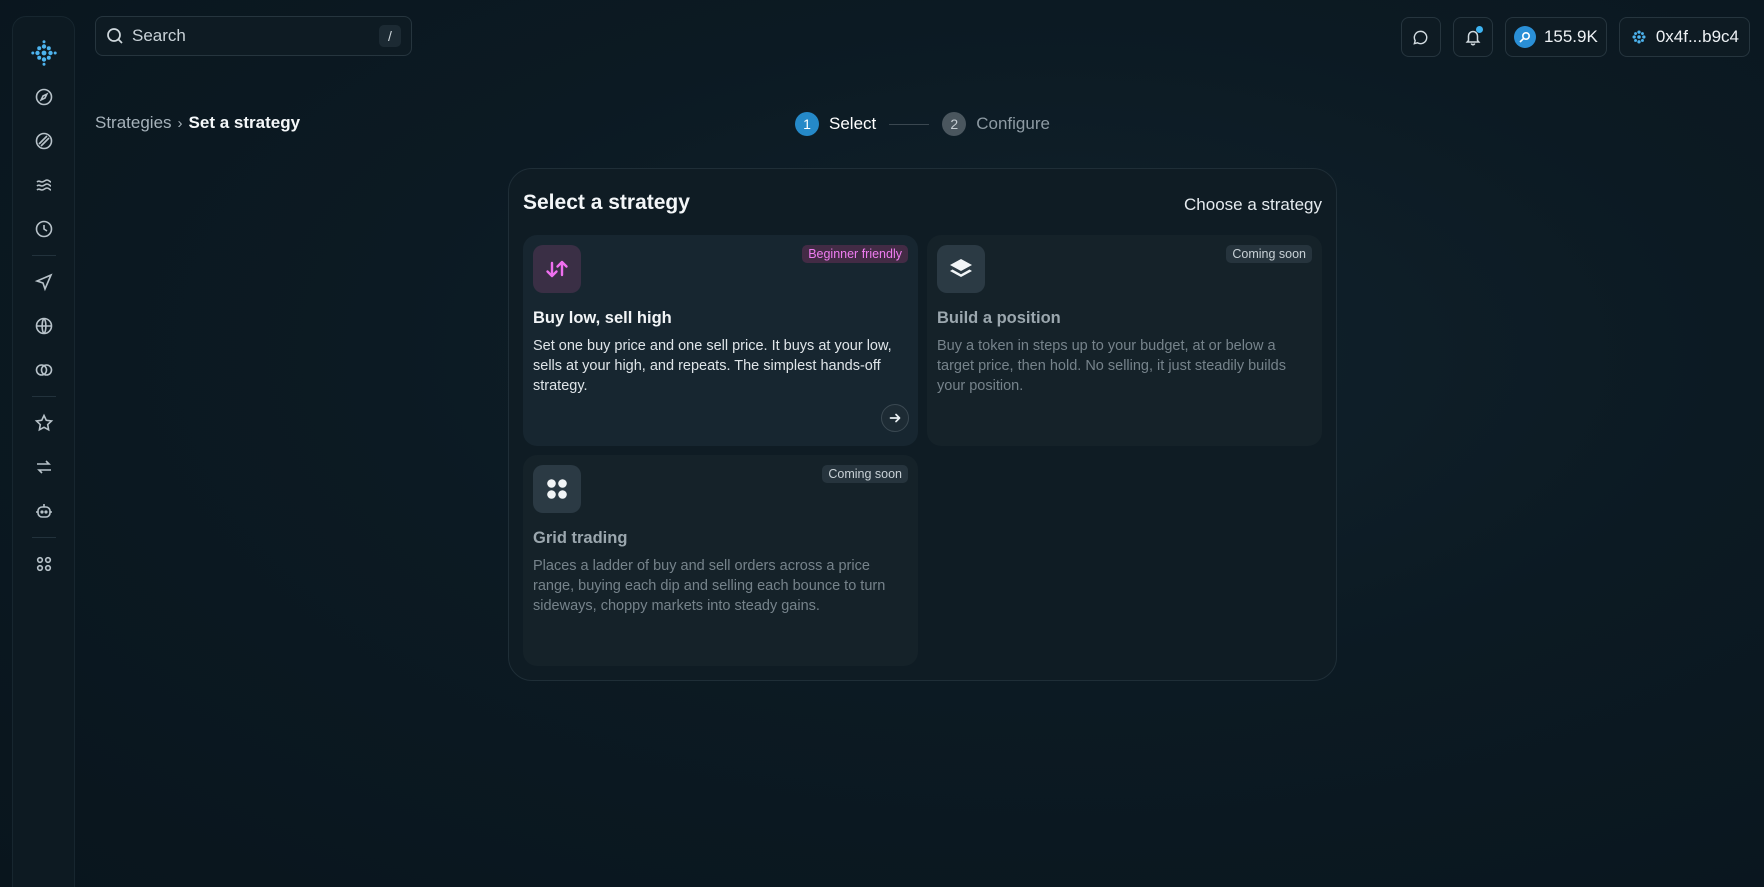 This screenshot has width=1764, height=887. What do you see at coordinates (1013, 123) in the screenshot?
I see `step-label: Configure` at bounding box center [1013, 123].